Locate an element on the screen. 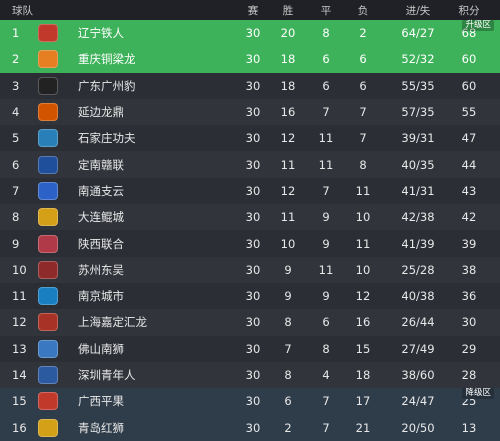  table-row: 5 石家庄功夫 30 12 11 7 39/31 47 is located at coordinates (250, 138).